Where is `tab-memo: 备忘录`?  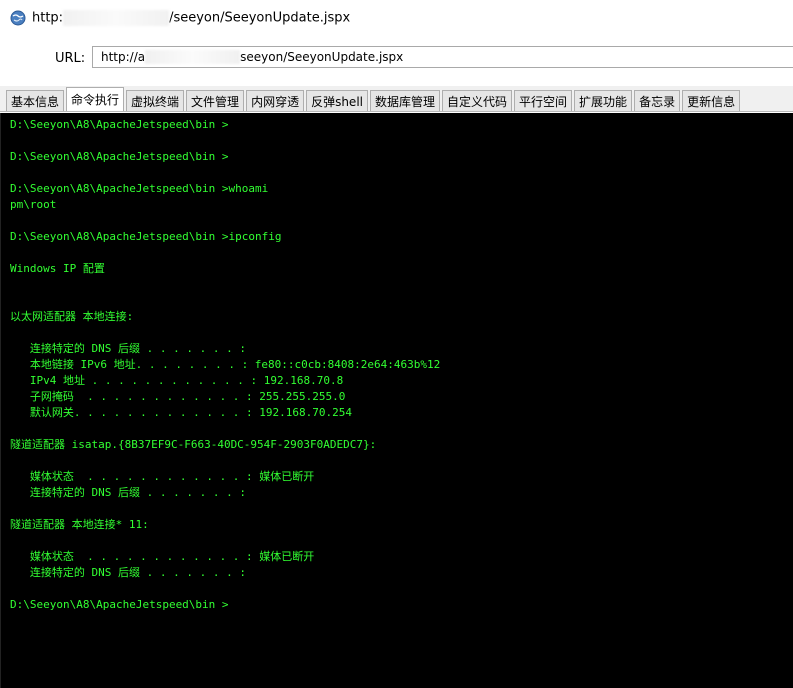 tab-memo: 备忘录 is located at coordinates (657, 100).